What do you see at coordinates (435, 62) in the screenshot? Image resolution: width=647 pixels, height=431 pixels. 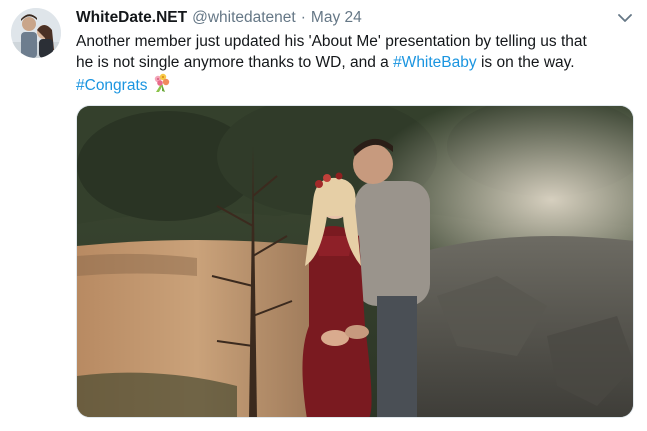 I see `hashtag-whitebaby: #WhiteBaby` at bounding box center [435, 62].